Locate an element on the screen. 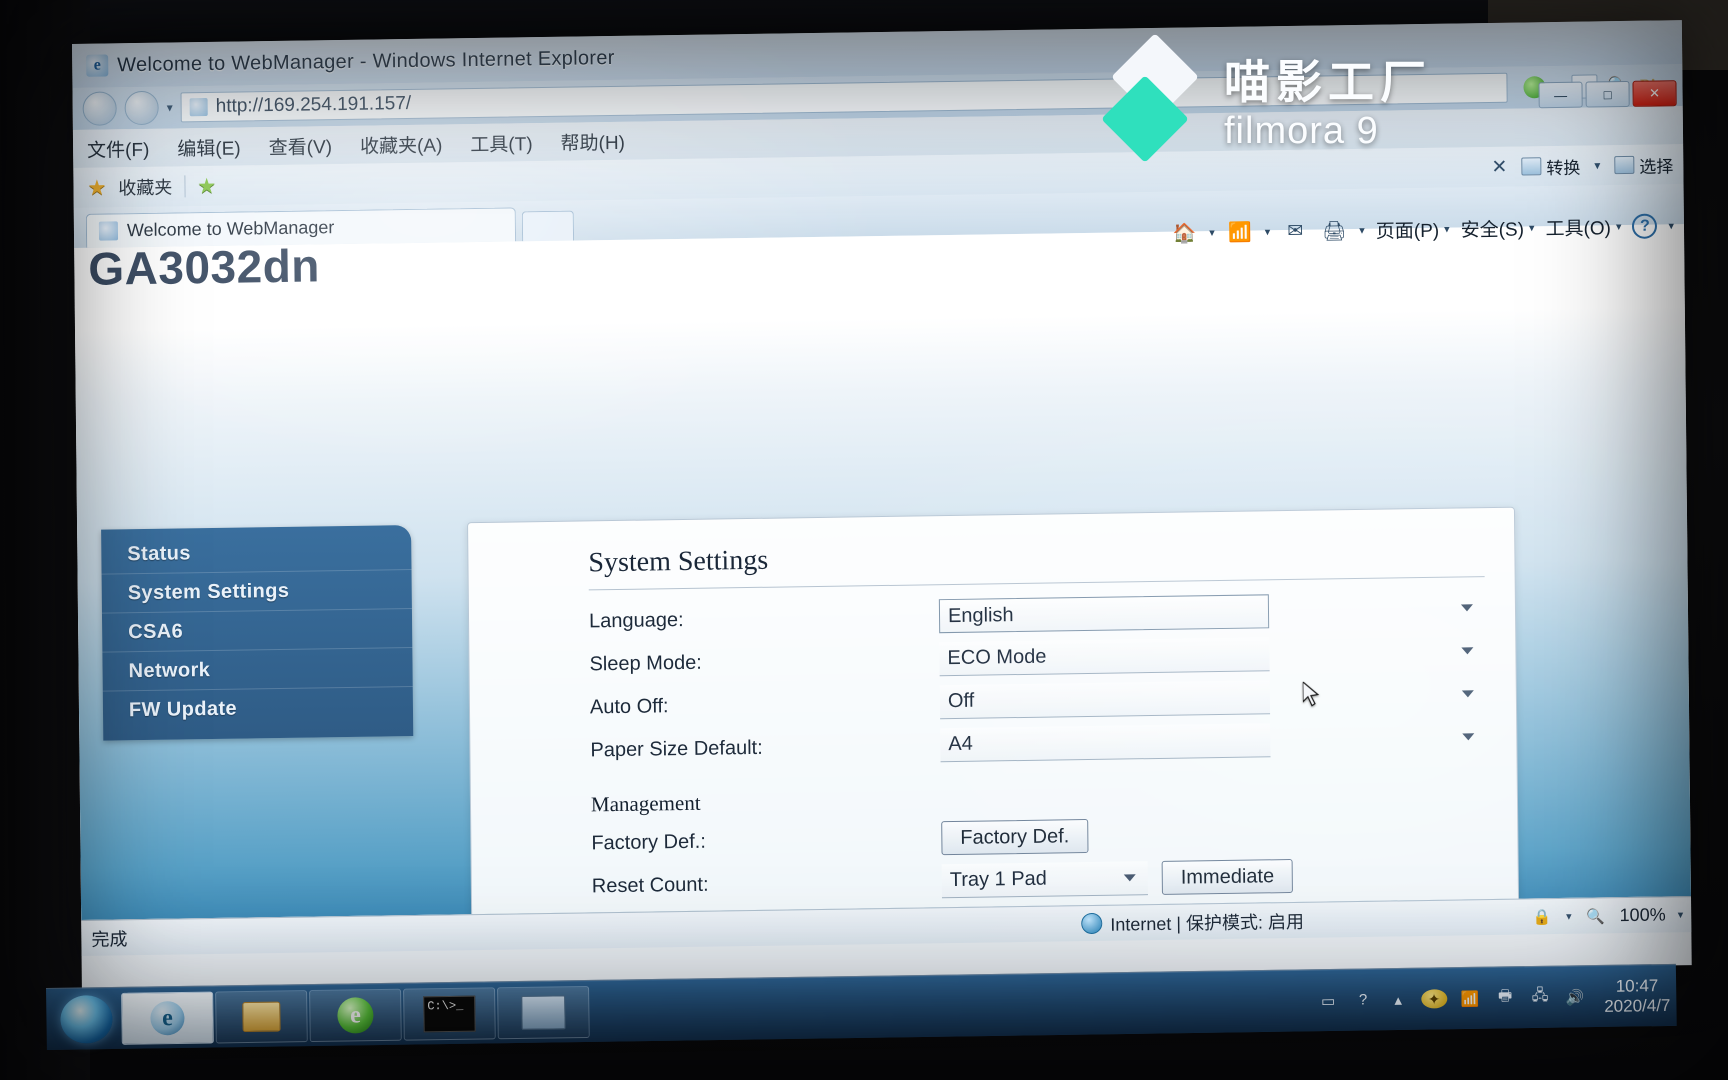  page-icon is located at coordinates (198, 107).